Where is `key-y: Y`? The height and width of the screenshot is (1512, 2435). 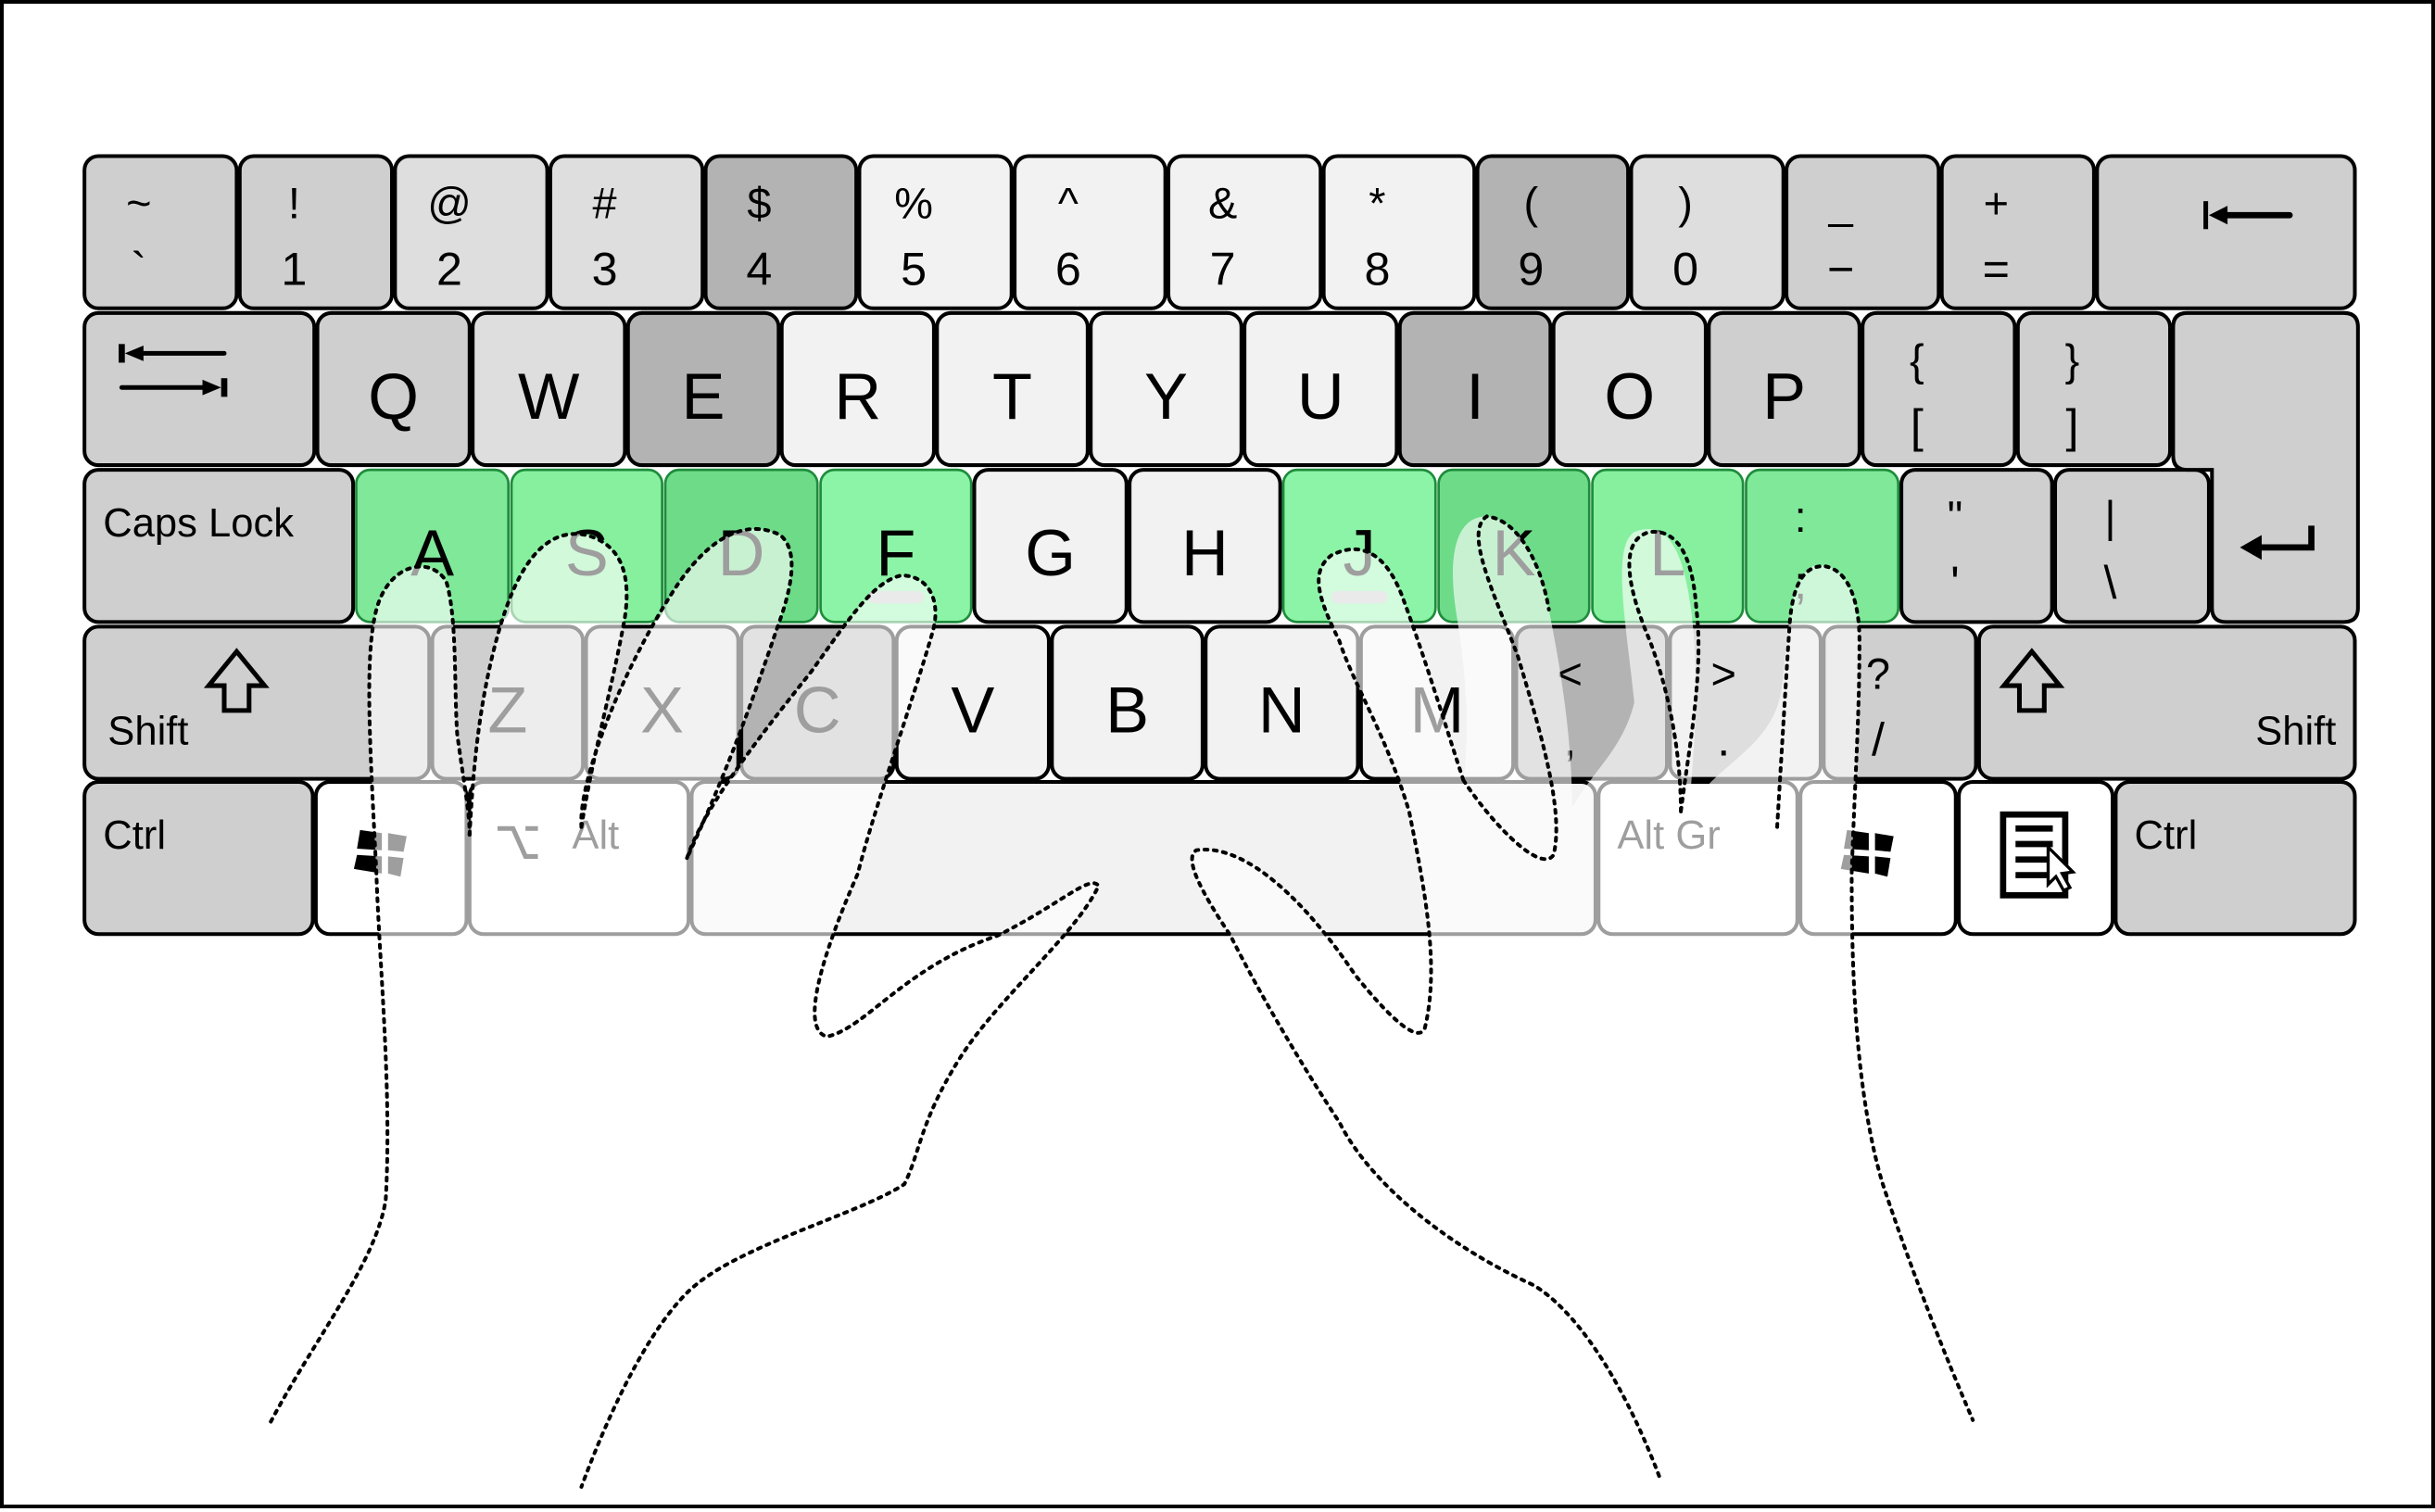
key-y: Y is located at coordinates (1166, 389).